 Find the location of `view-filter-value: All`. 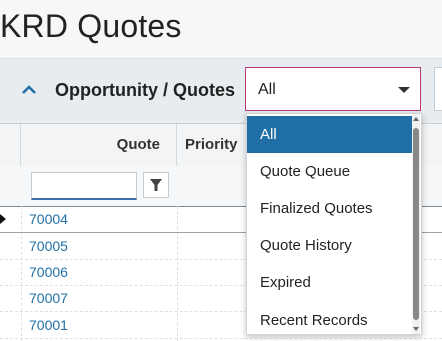

view-filter-value: All is located at coordinates (267, 89).